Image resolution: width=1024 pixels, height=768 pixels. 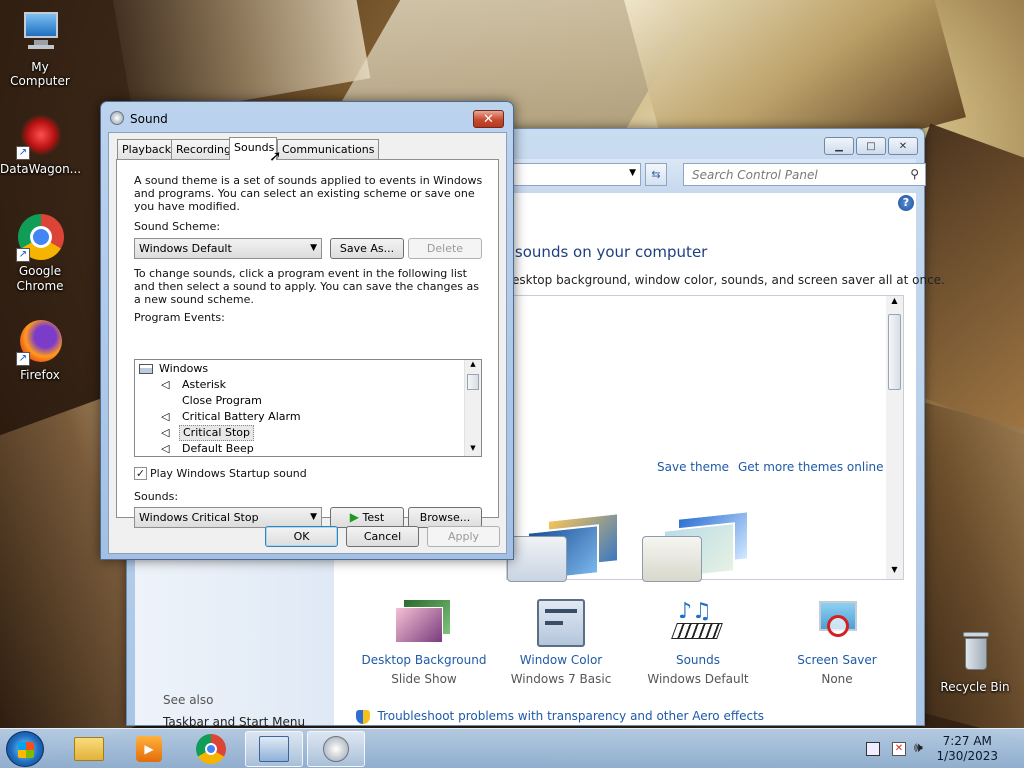 I want to click on list-item: ◁ Asterisk, so click(x=300, y=385).